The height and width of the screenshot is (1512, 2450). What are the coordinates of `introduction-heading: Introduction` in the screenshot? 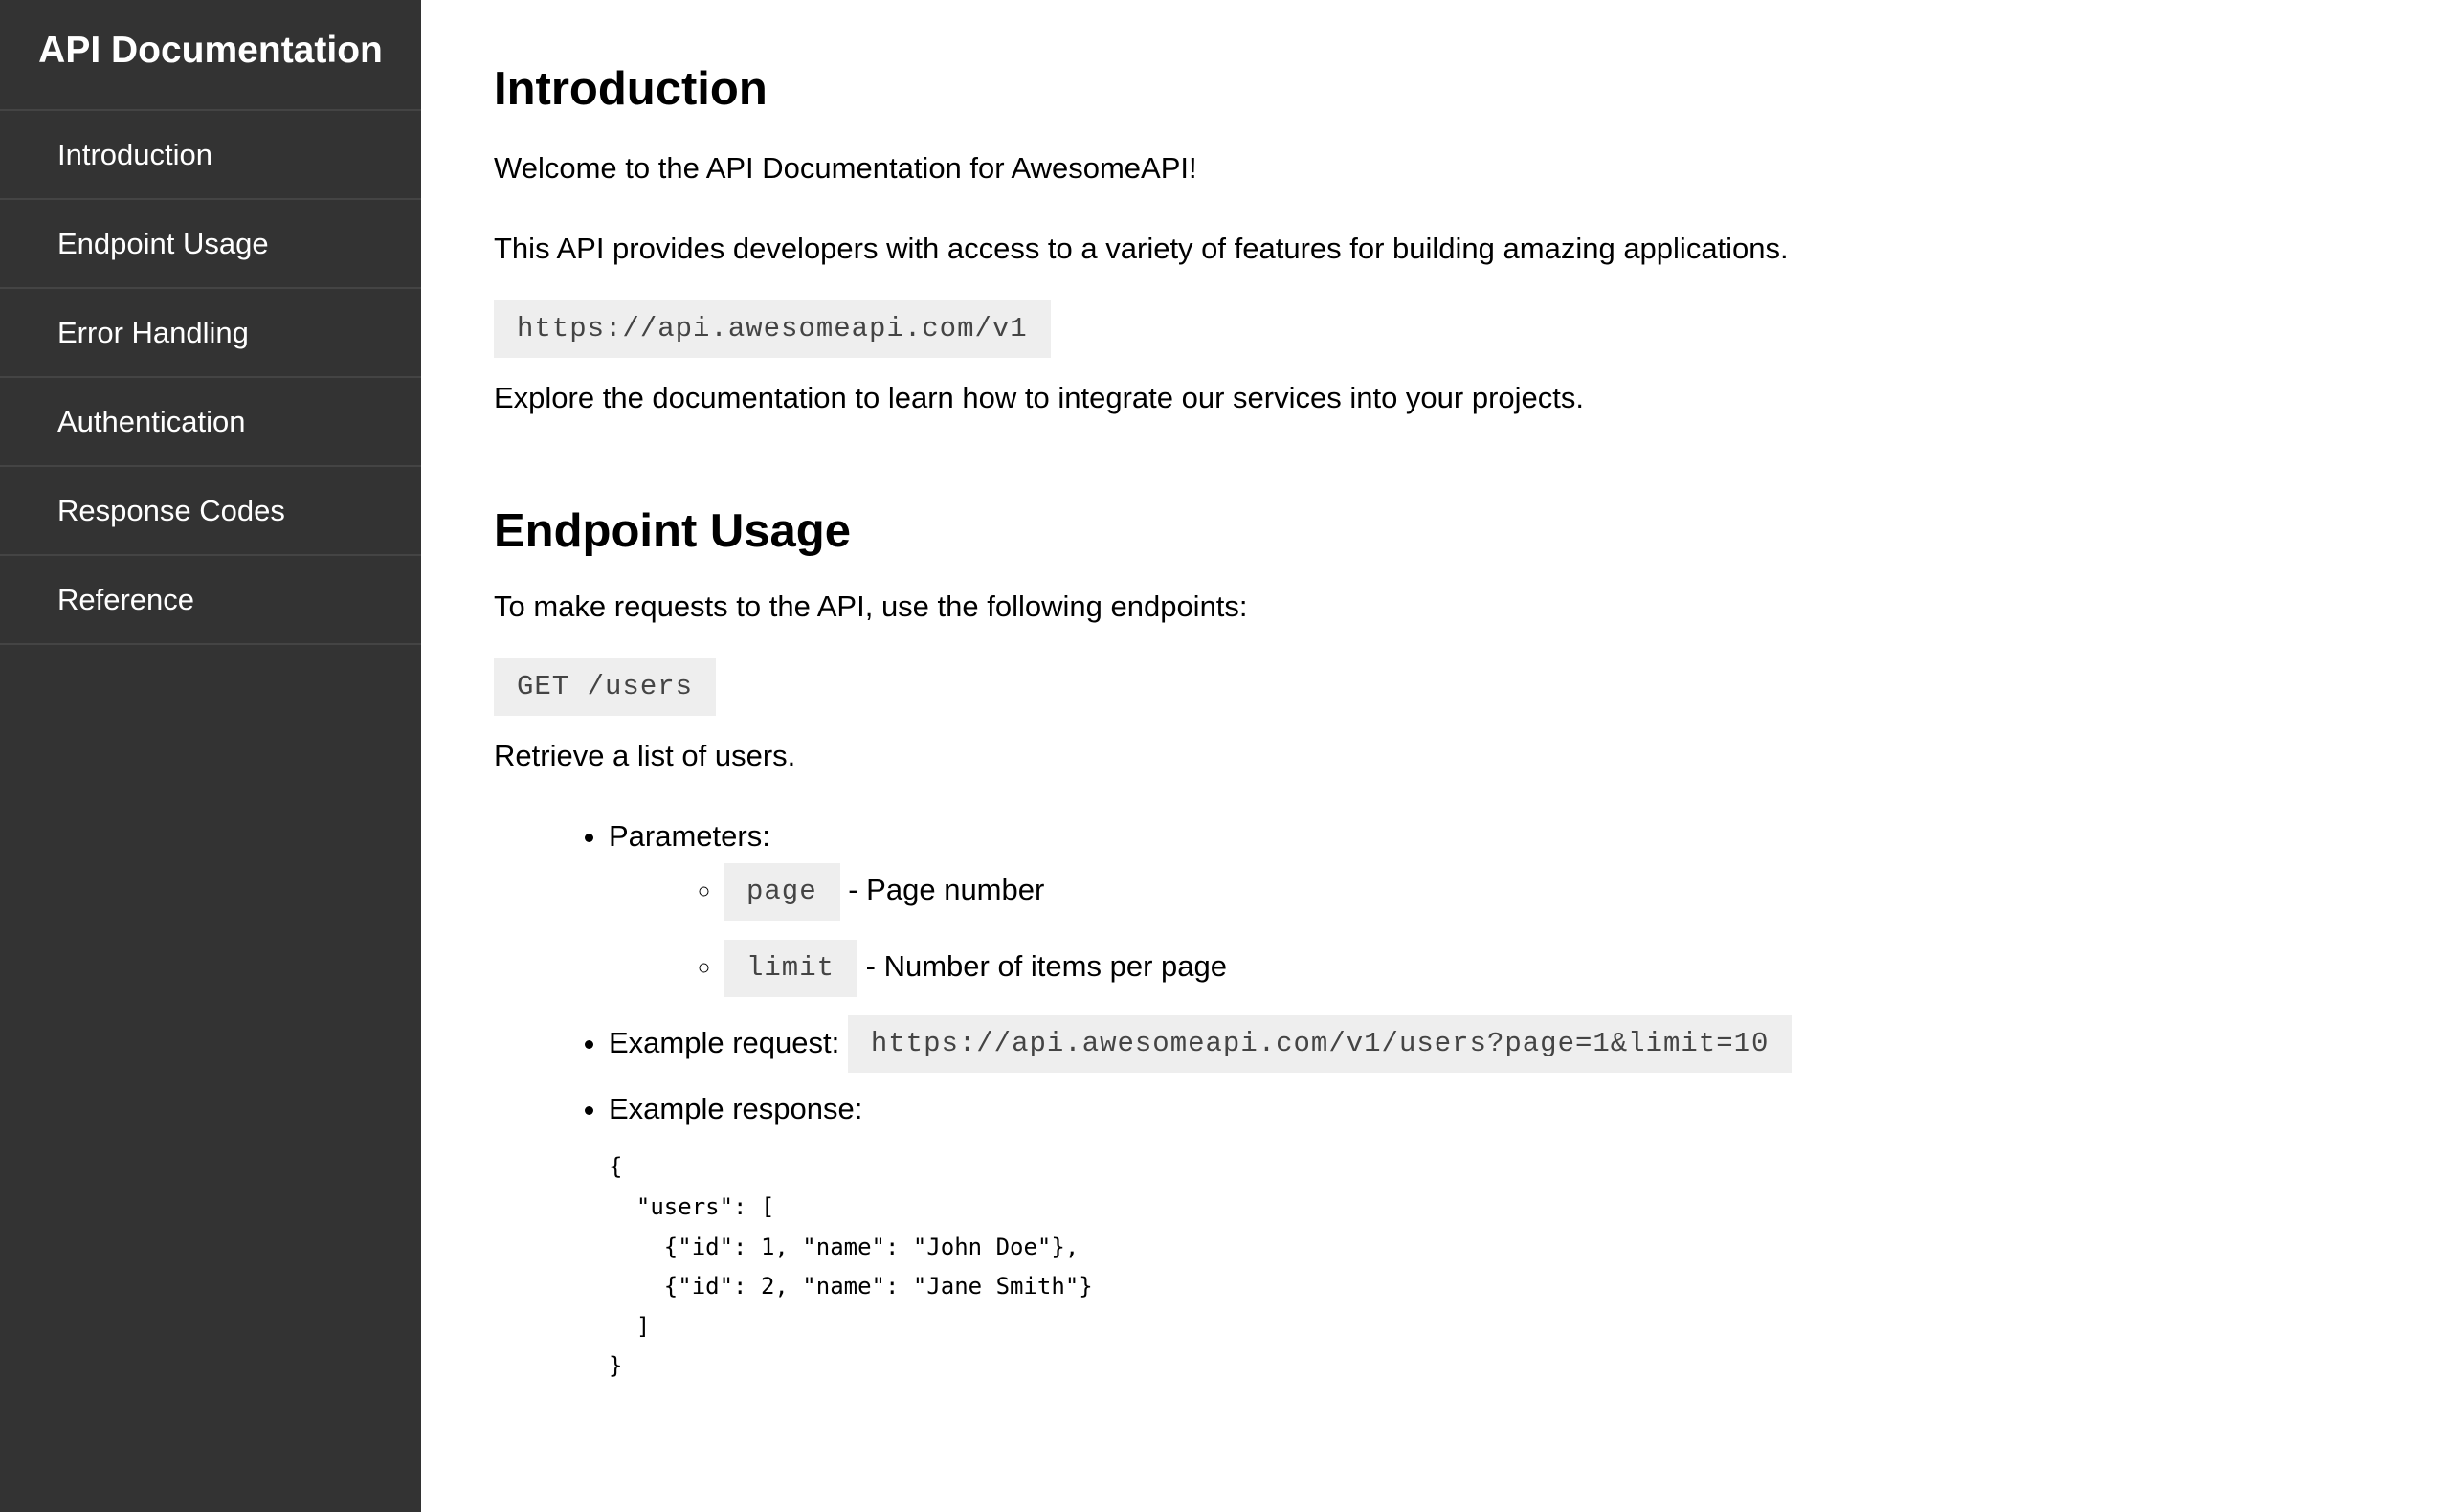 It's located at (631, 89).